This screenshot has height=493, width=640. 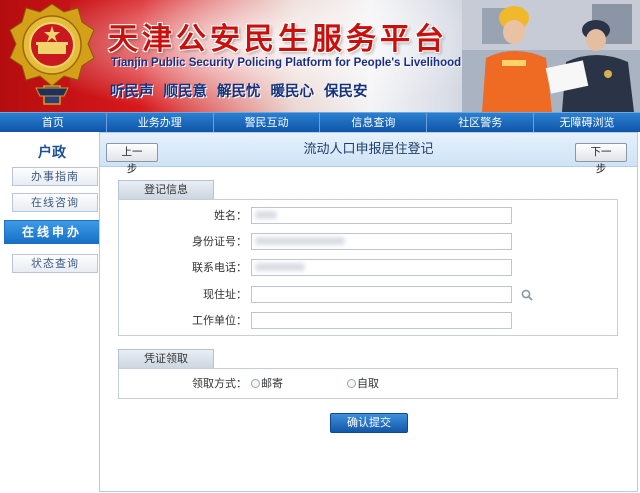 I want to click on nav-item-community: 社区警务, so click(x=481, y=122).